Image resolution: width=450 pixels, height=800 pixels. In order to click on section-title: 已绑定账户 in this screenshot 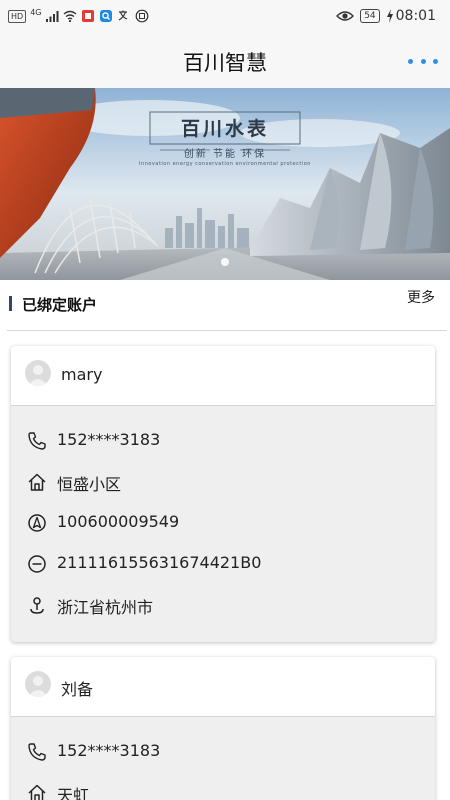, I will do `click(60, 305)`.